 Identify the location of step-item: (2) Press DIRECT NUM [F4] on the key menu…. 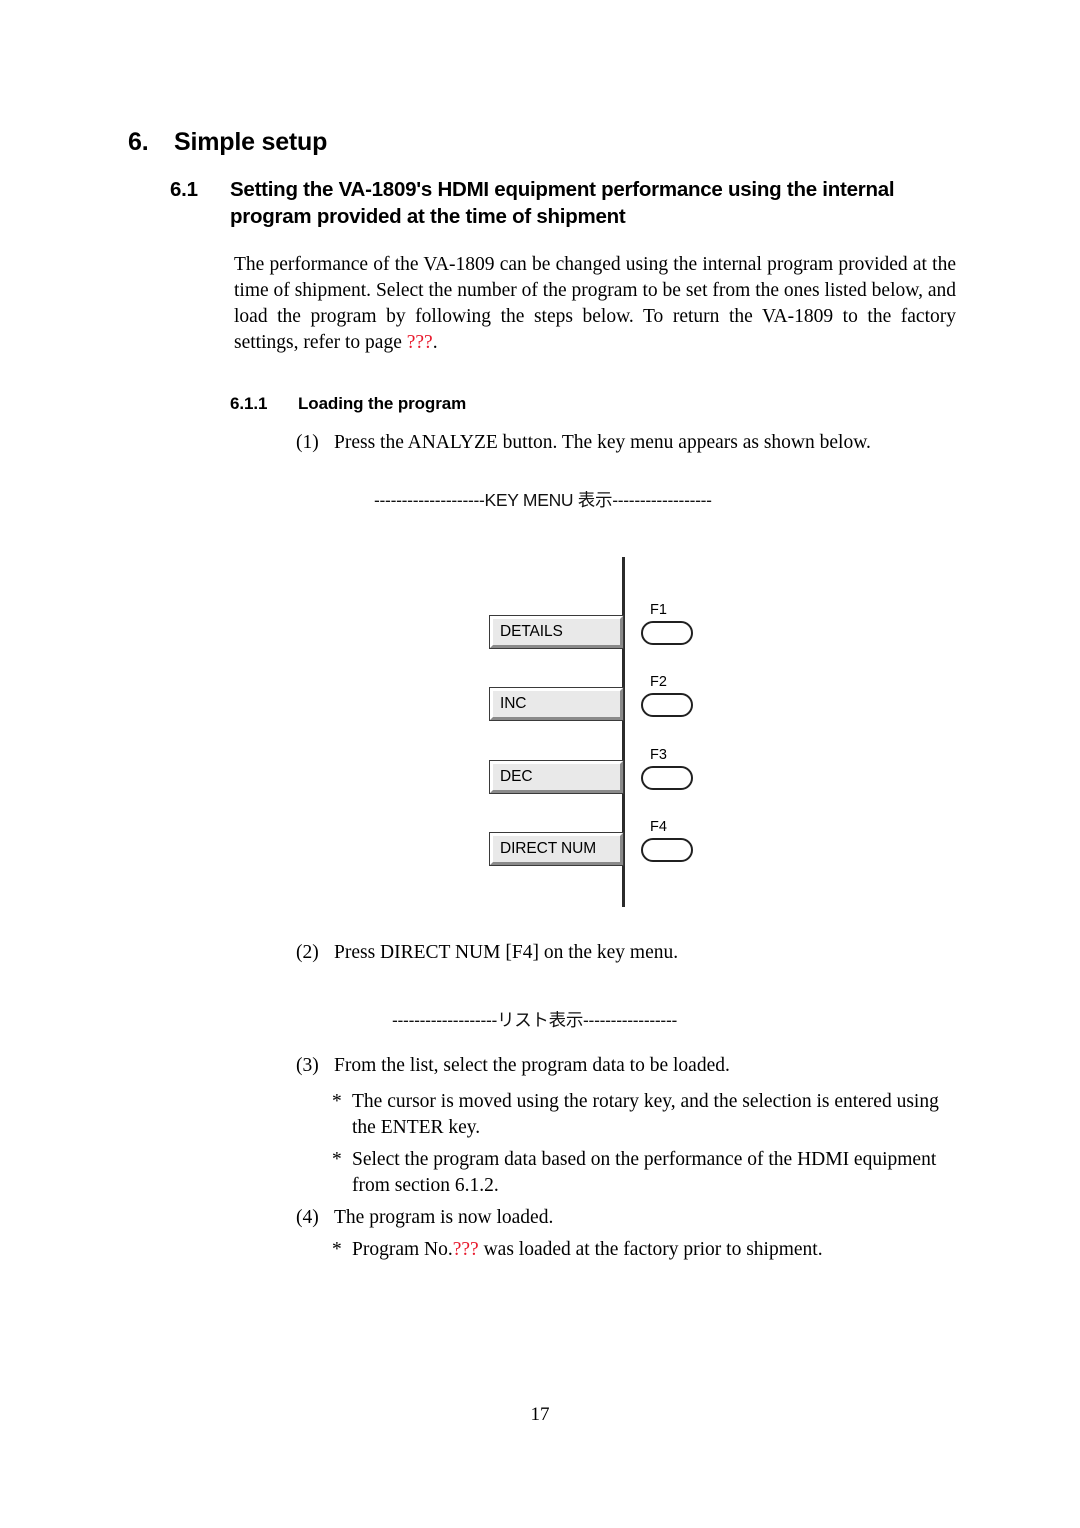
(487, 953).